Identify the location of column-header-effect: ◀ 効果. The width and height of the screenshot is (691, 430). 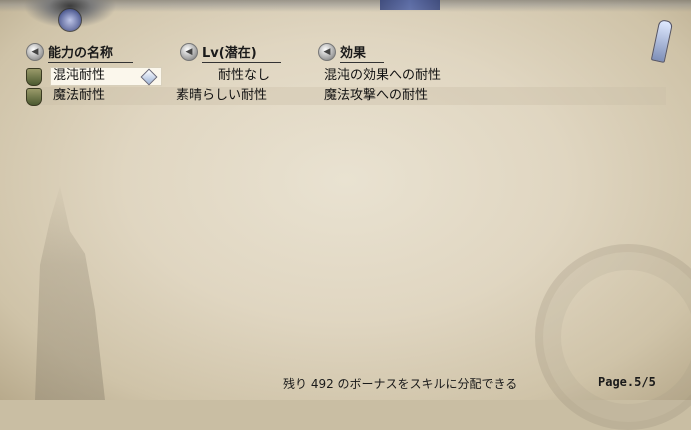
(351, 52).